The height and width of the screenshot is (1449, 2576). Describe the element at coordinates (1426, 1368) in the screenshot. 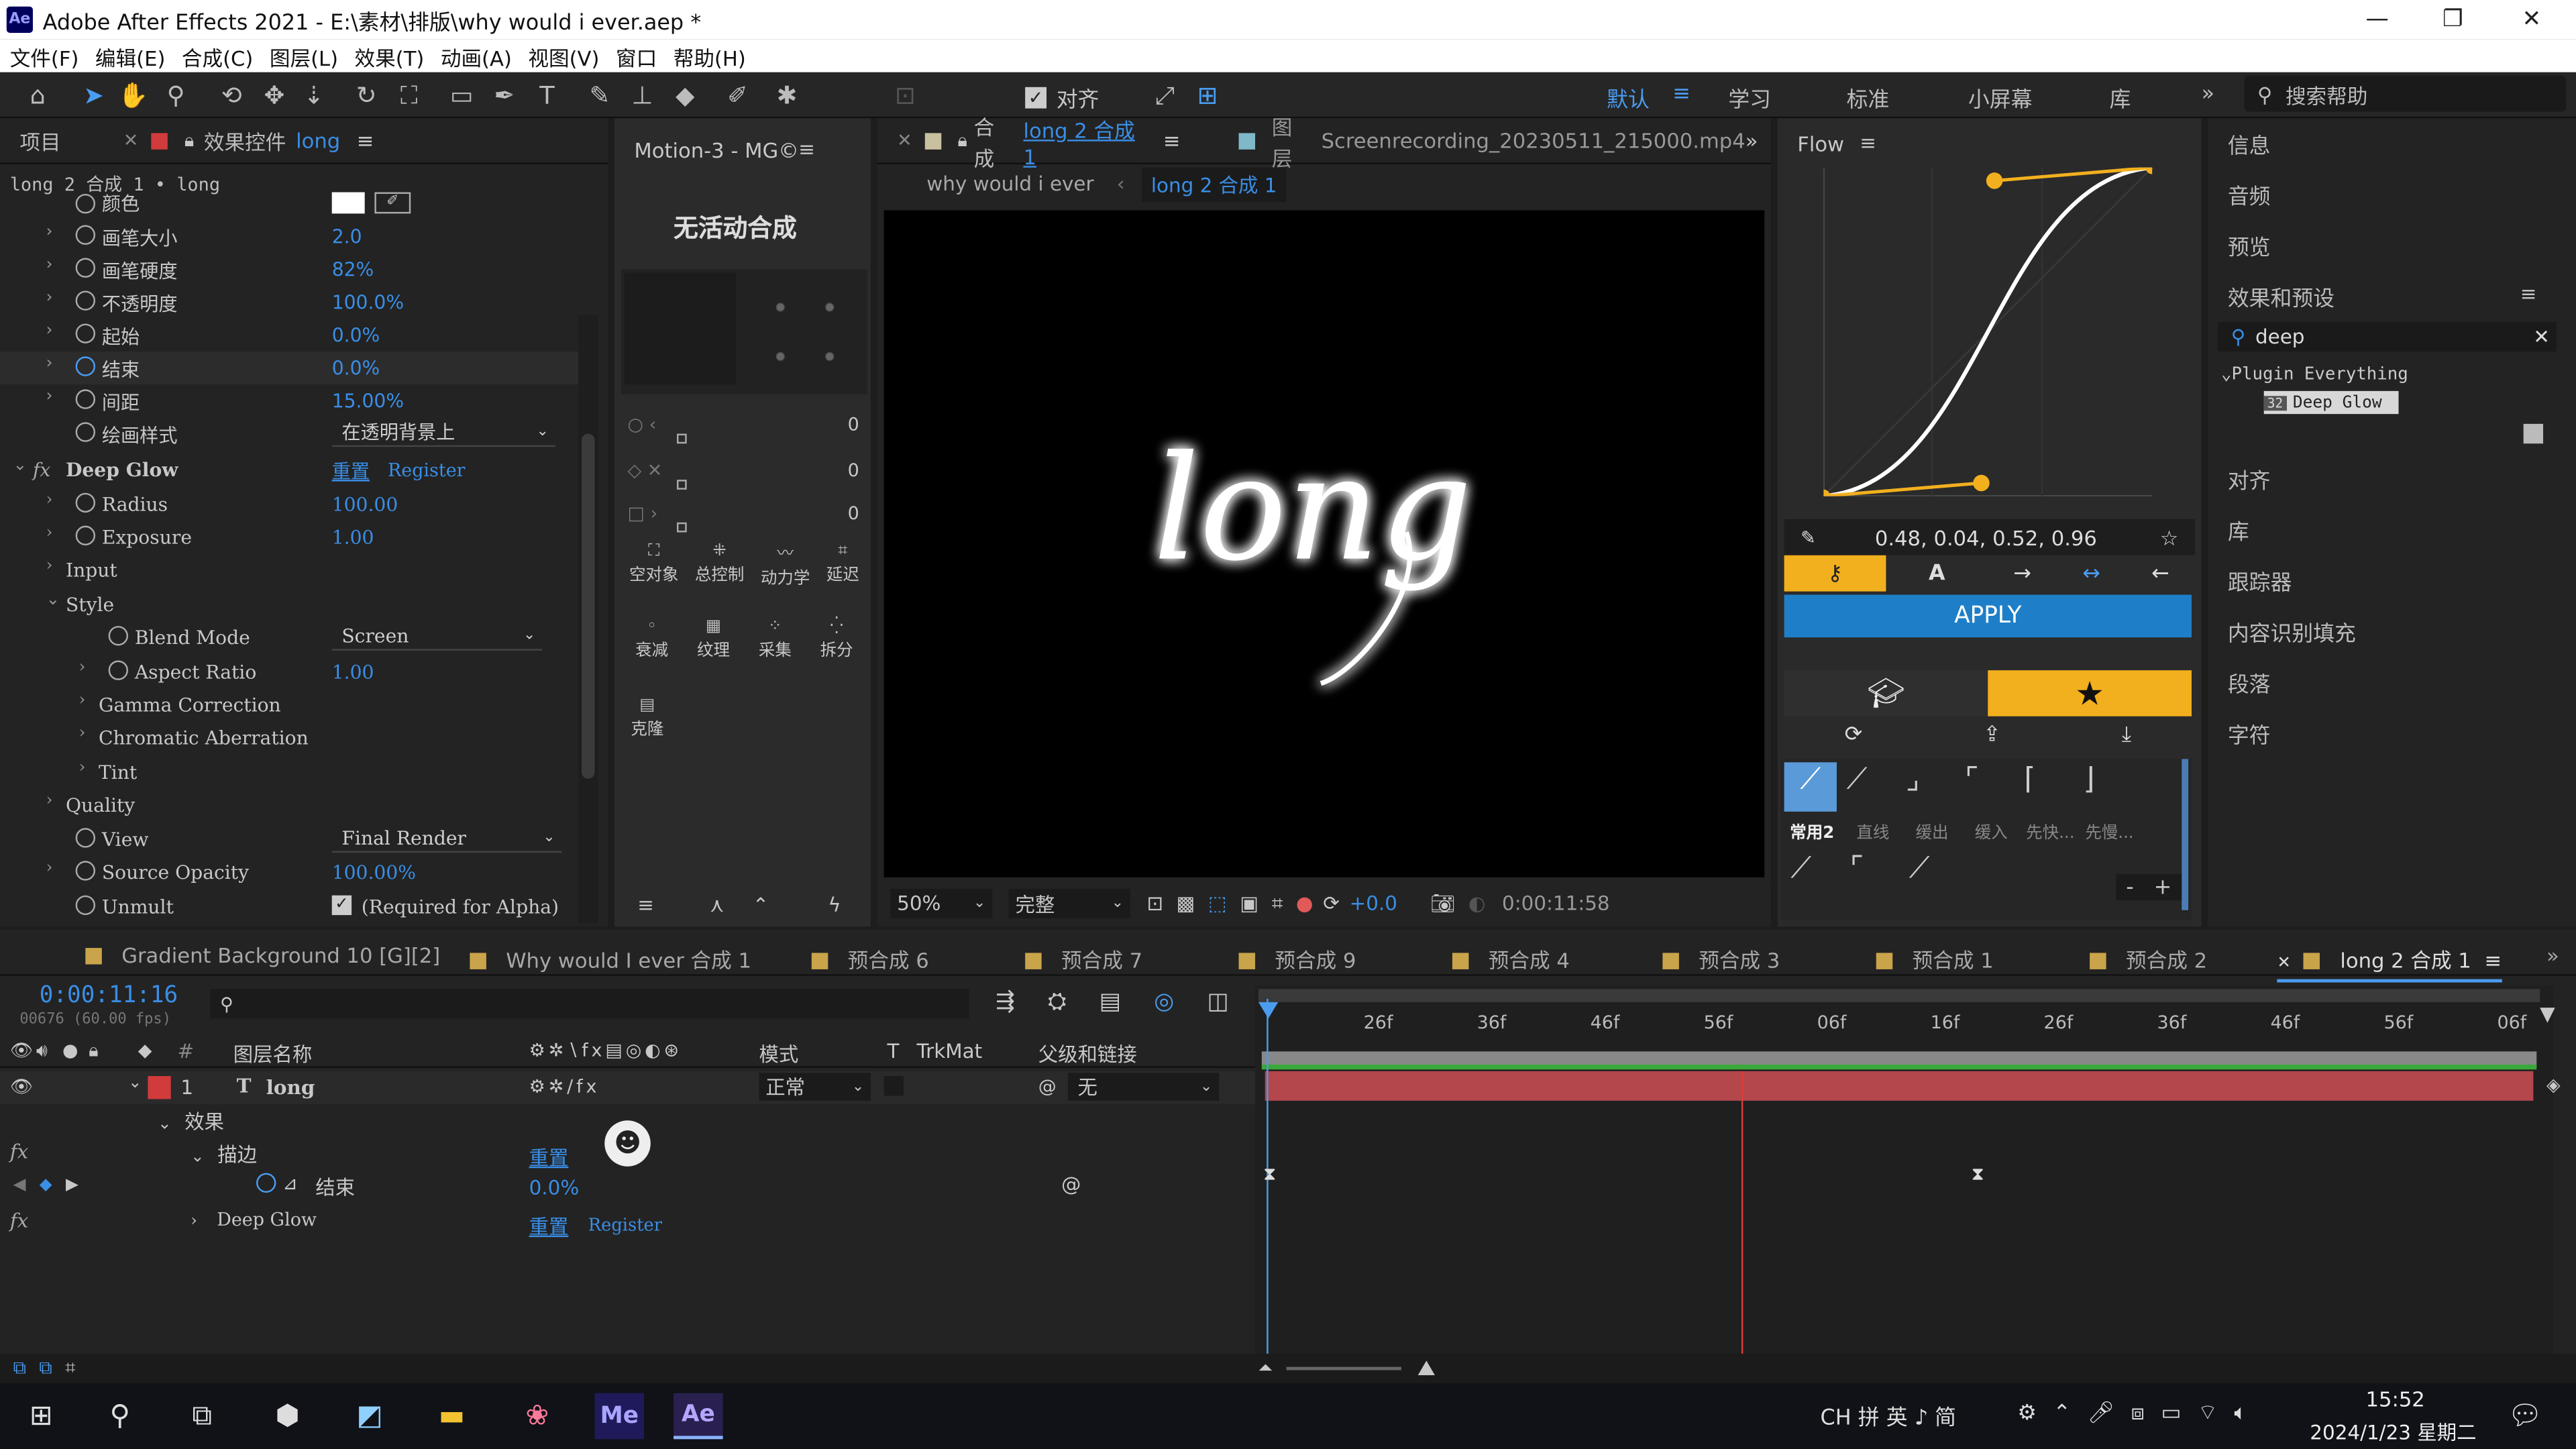

I see `zoom-in-icon: ⛰` at that location.